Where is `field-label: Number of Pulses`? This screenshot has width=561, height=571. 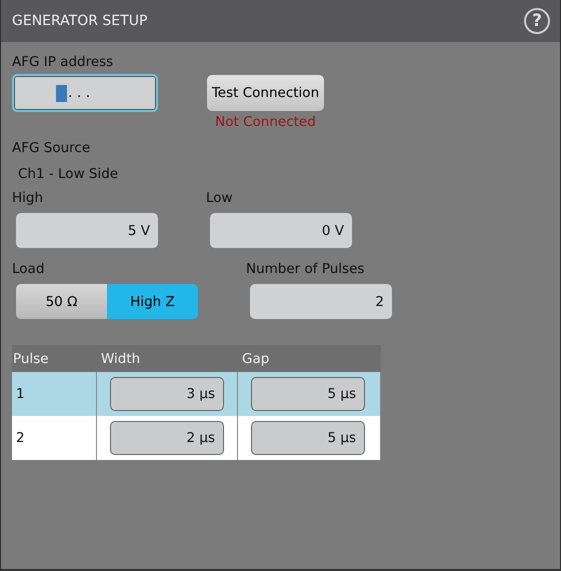 field-label: Number of Pulses is located at coordinates (306, 270).